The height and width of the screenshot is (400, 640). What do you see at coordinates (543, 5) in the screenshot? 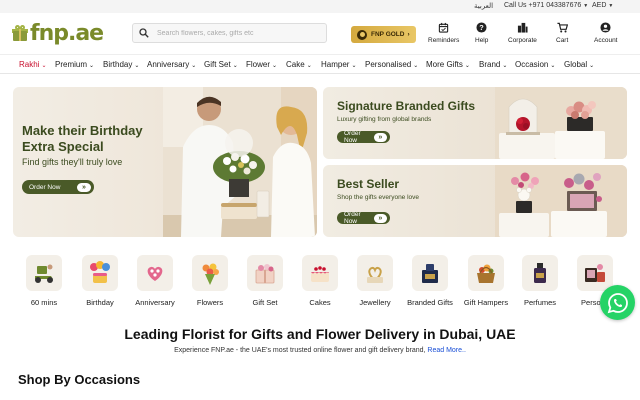
I see `call-us-text: Call Us +971 043387676` at bounding box center [543, 5].